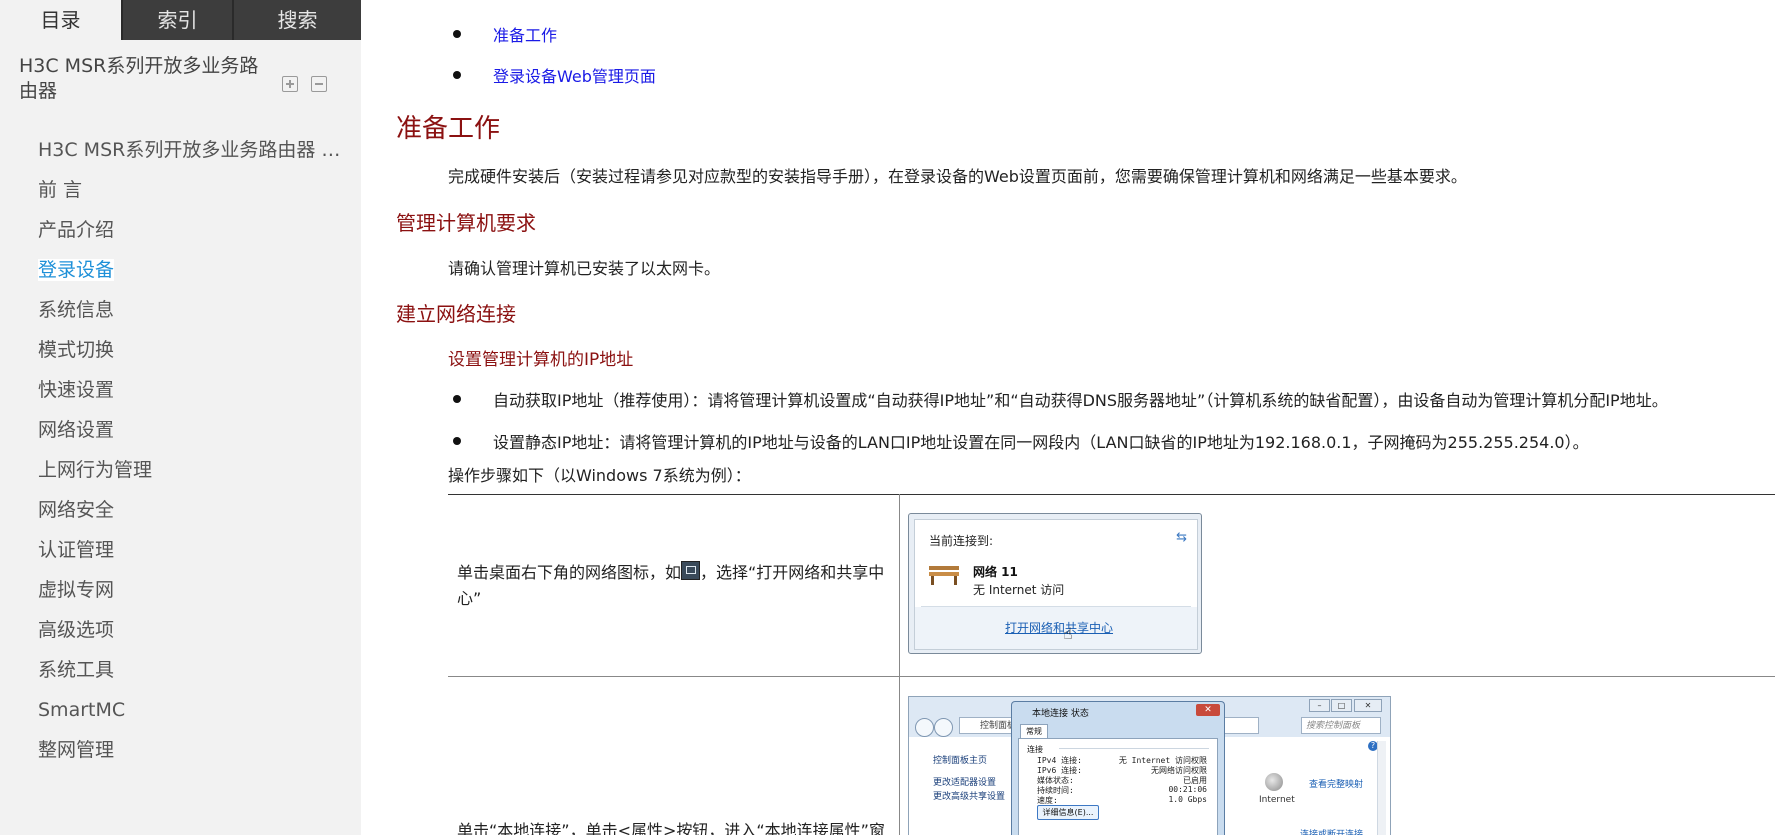 Image resolution: width=1775 pixels, height=835 pixels. Describe the element at coordinates (76, 750) in the screenshot. I see `toc-item-label: 整网管理` at that location.